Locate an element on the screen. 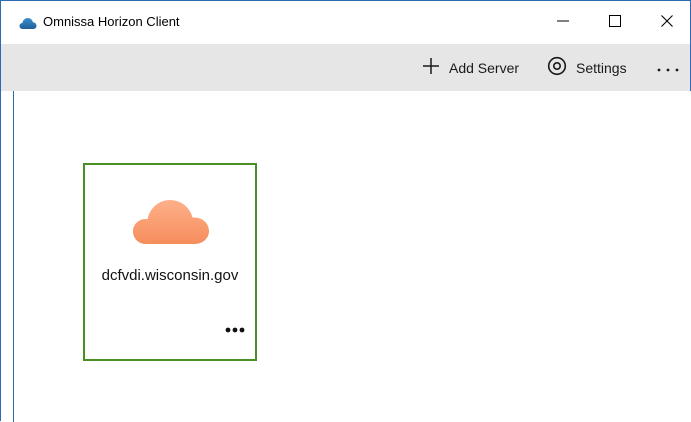 The width and height of the screenshot is (691, 422). server-name: dcfvdi.wisconsin.gov is located at coordinates (170, 275).